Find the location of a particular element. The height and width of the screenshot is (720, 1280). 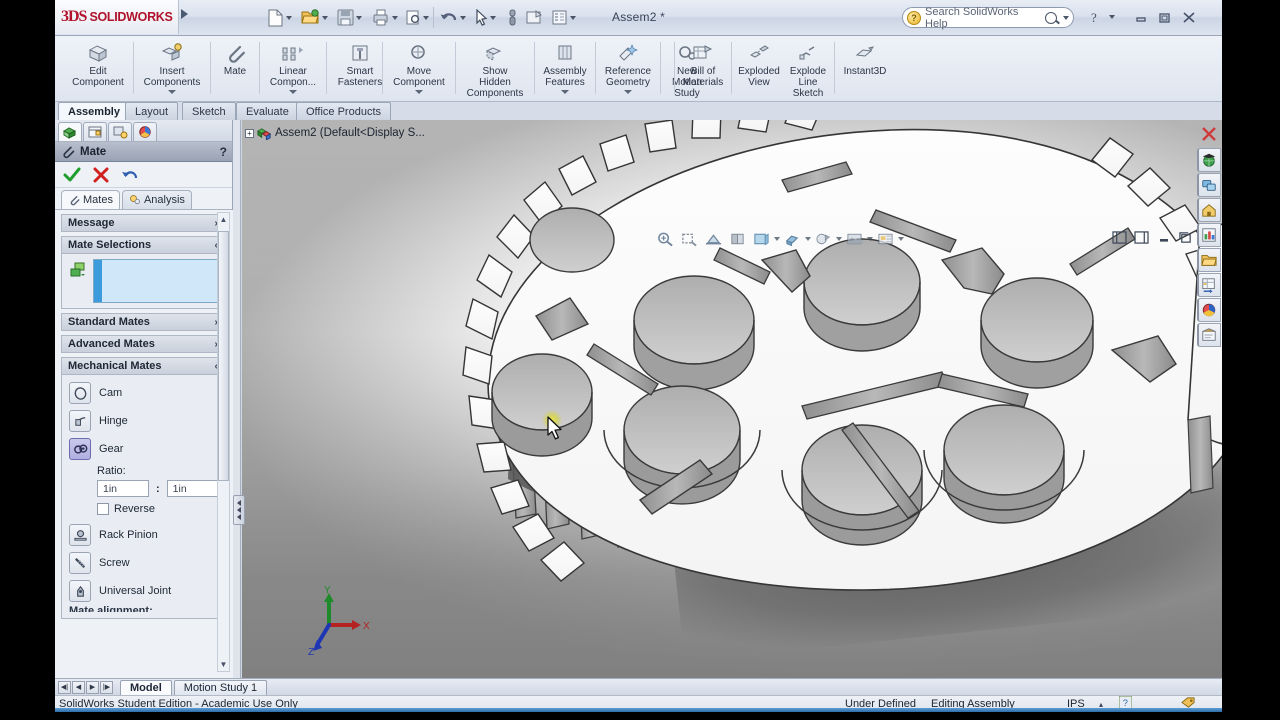

print-document-button is located at coordinates (384, 17).